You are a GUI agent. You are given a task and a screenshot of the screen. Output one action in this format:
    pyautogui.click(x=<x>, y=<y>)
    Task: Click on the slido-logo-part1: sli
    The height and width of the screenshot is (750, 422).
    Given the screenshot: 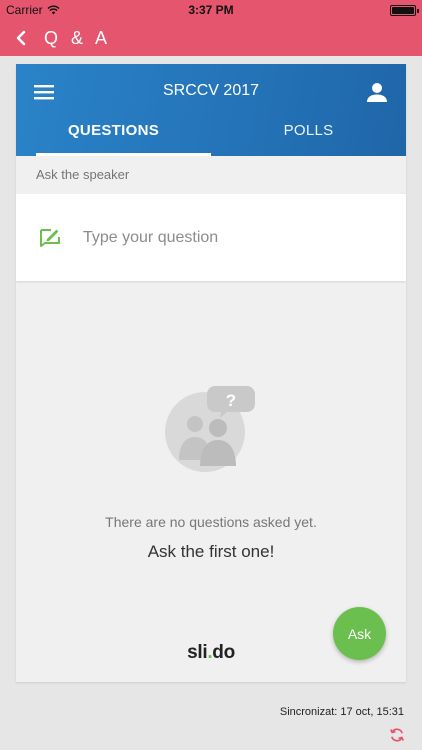 What is the action you would take?
    pyautogui.click(x=197, y=652)
    